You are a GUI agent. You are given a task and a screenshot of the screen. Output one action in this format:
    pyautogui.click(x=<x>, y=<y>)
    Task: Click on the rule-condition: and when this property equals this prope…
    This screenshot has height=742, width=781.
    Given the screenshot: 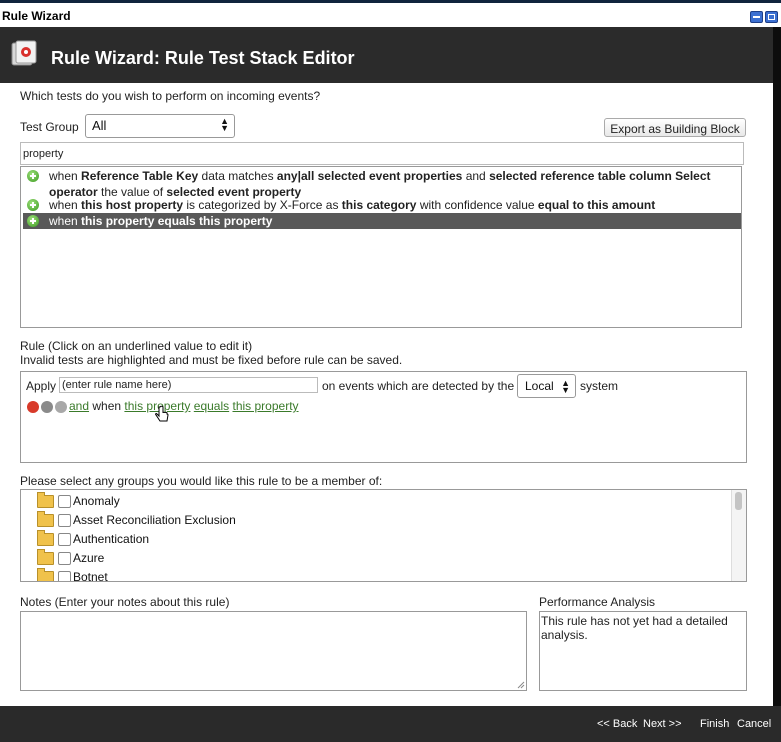 What is the action you would take?
    pyautogui.click(x=184, y=406)
    